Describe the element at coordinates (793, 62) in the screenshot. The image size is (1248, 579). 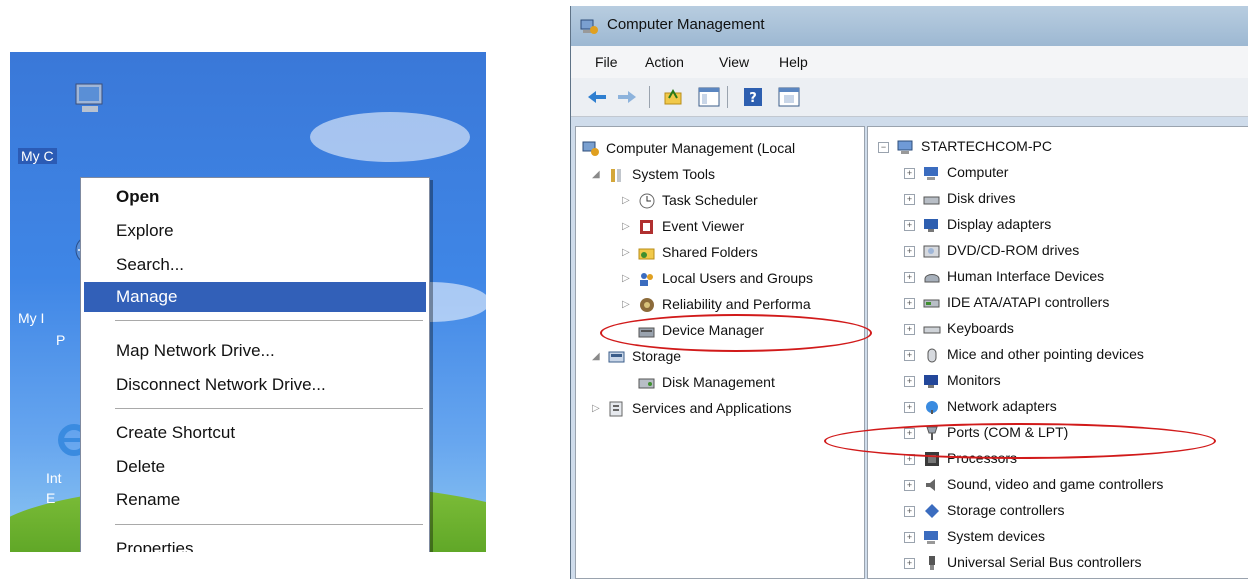
I see `menu-help: Help` at that location.